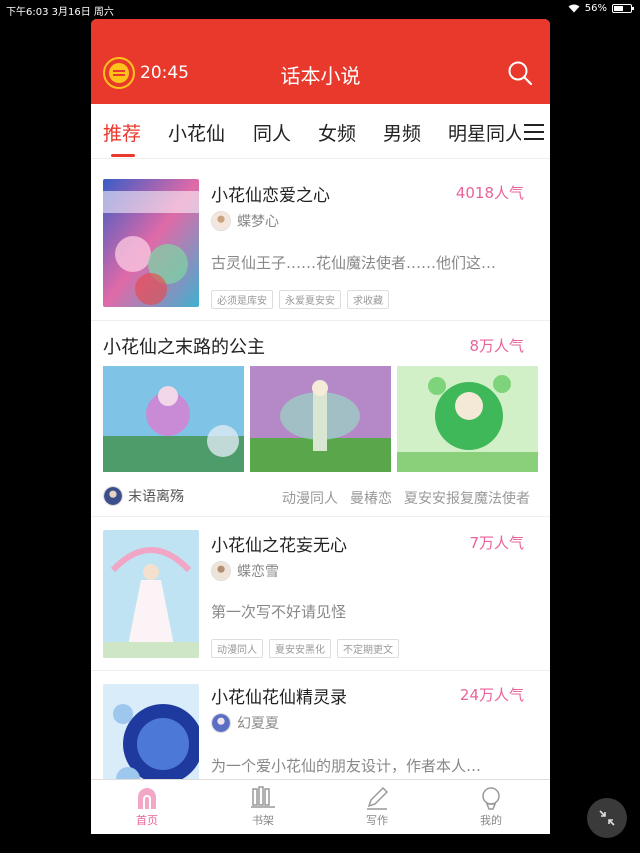 This screenshot has height=853, width=640. What do you see at coordinates (258, 572) in the screenshot?
I see `author-name: 蝶恋雪` at bounding box center [258, 572].